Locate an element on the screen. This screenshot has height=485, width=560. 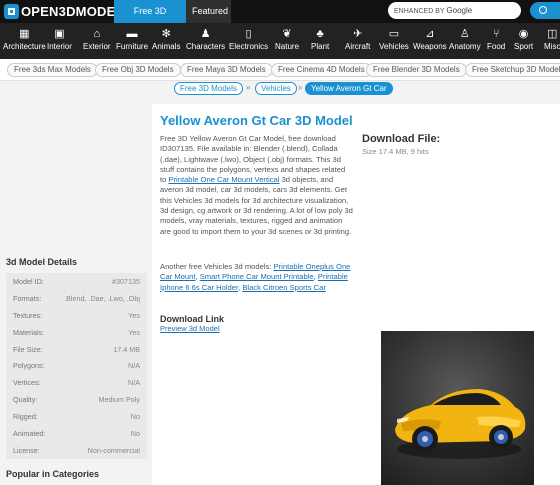
filter-pill: Free Maya 3D Models is located at coordinates (226, 70).